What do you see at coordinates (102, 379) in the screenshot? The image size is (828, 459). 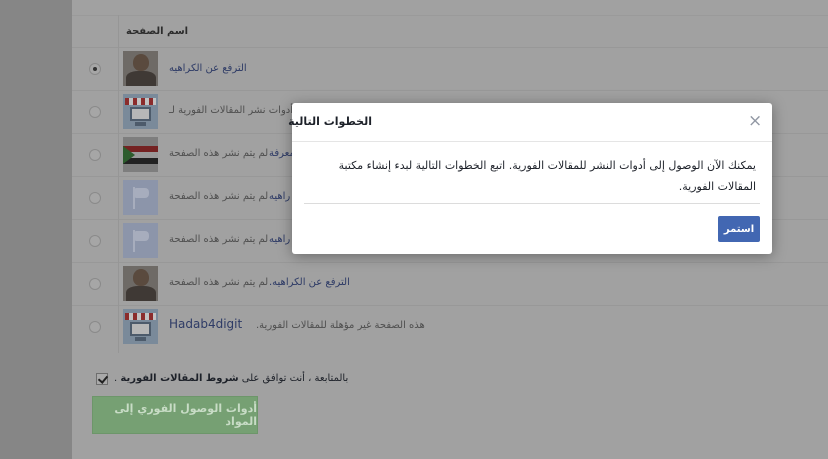 I see `terms-checkbox` at bounding box center [102, 379].